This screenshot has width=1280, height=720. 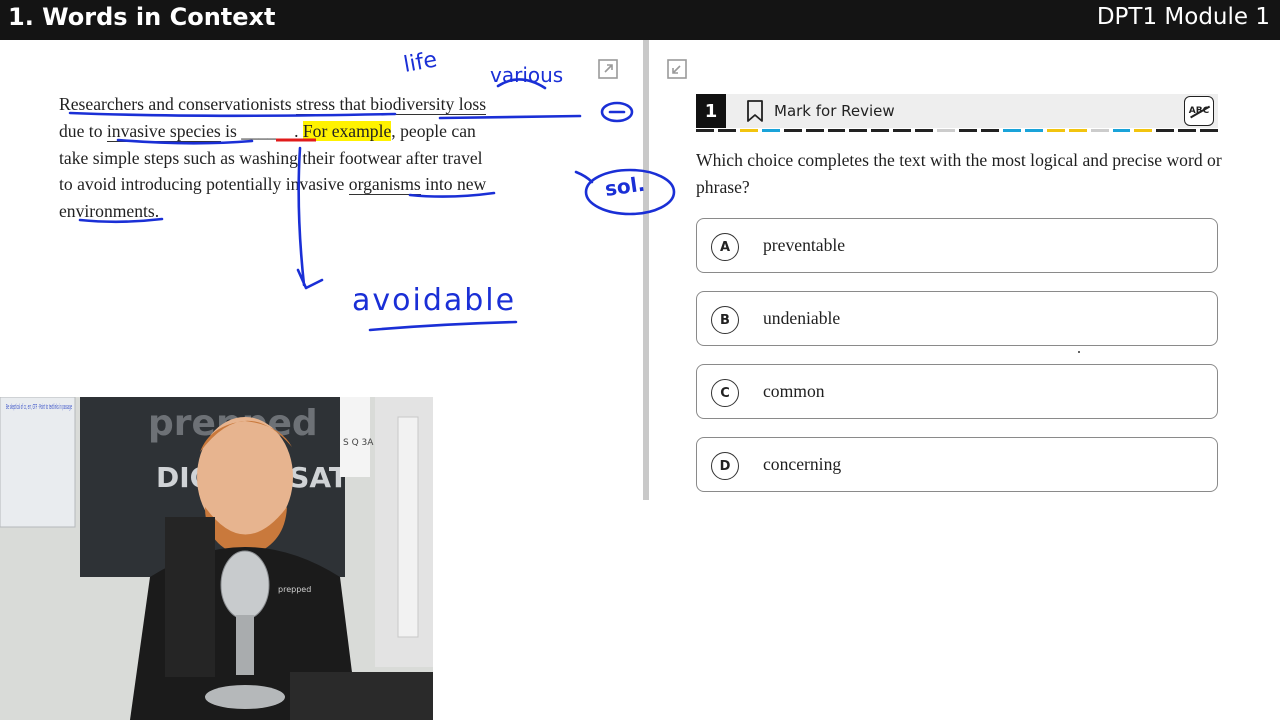 I want to click on highlighted-text: For example, so click(x=347, y=130).